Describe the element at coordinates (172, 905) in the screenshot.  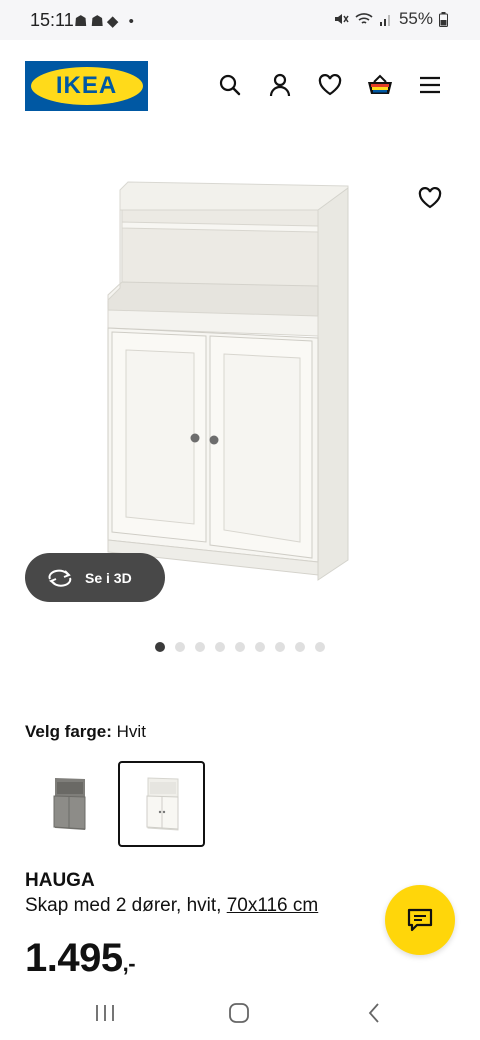
I see `product-description: Skap med 2 dører, hvit, 70x116 cm` at that location.